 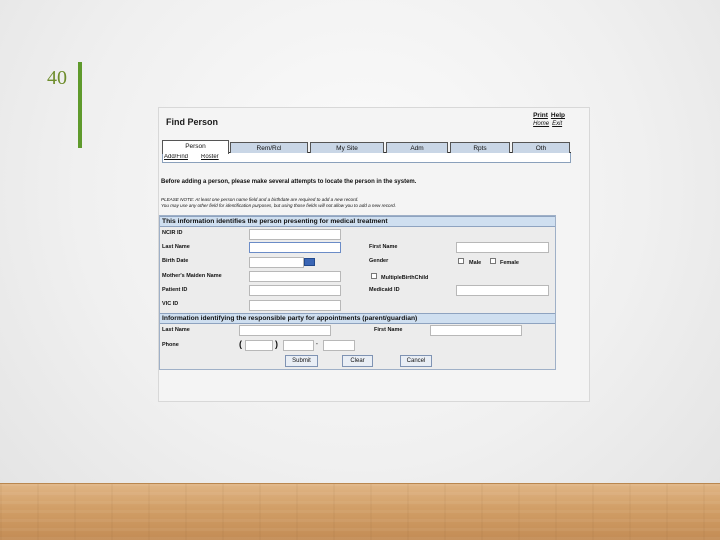 I want to click on ncir-id-input, so click(x=295, y=234).